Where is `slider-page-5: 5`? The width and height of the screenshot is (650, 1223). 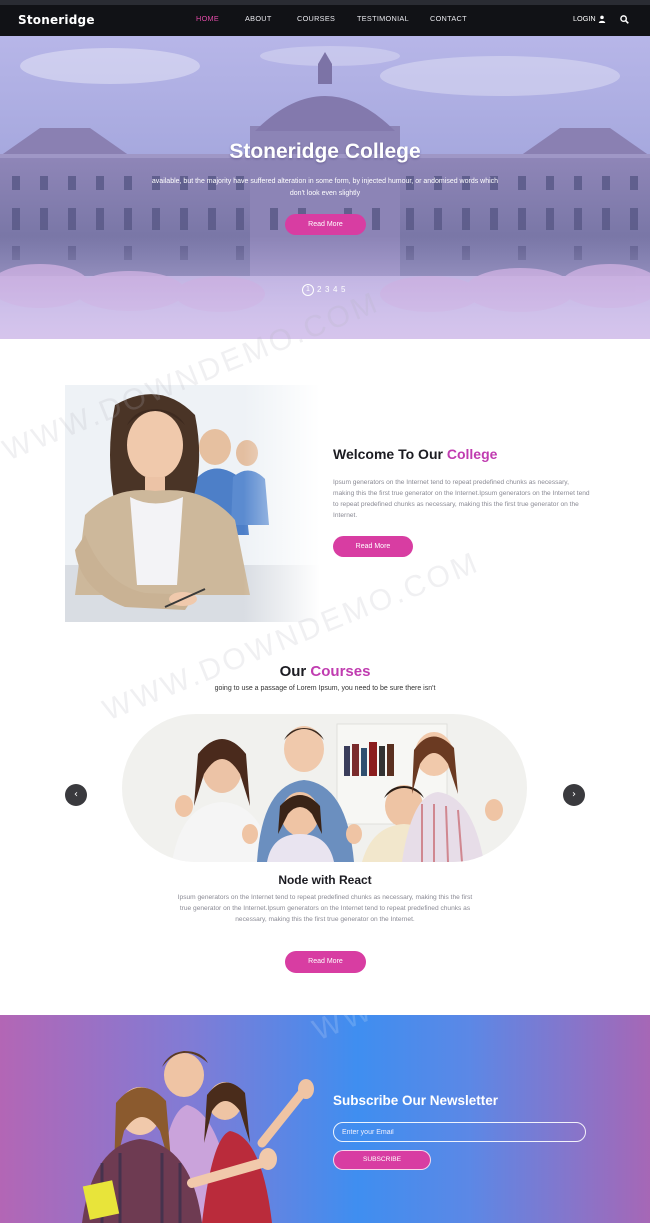 slider-page-5: 5 is located at coordinates (343, 290).